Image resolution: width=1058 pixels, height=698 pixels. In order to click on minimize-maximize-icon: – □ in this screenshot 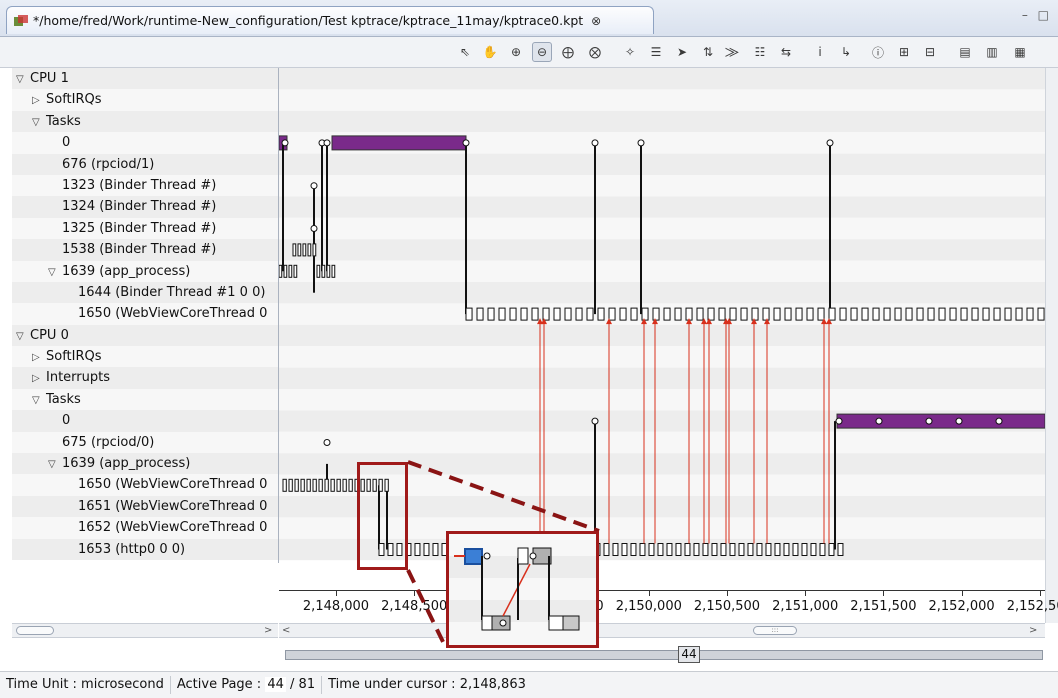, I will do `click(1037, 15)`.